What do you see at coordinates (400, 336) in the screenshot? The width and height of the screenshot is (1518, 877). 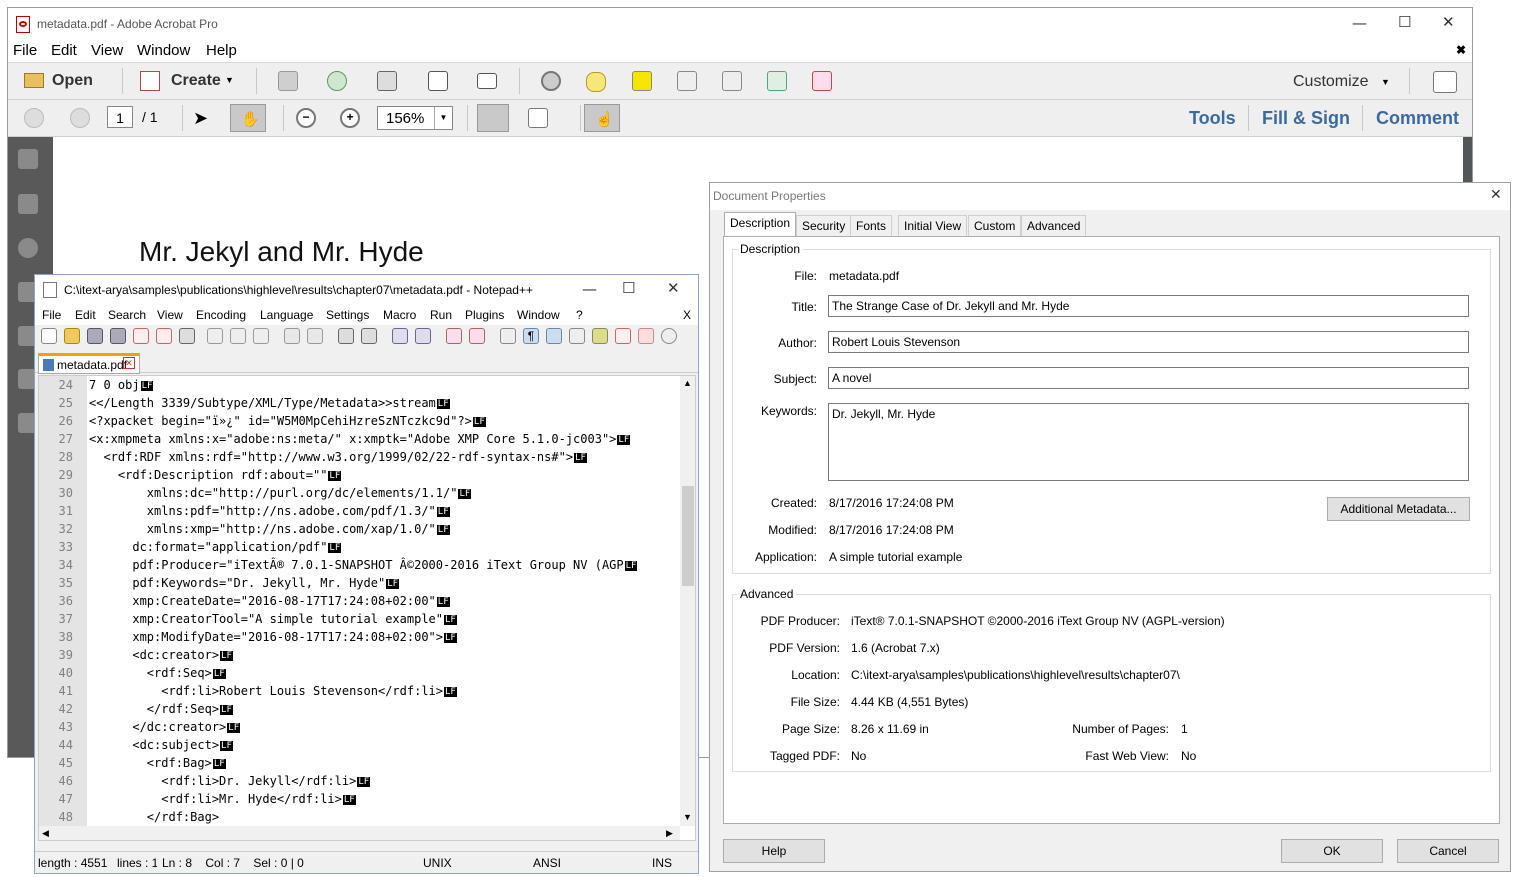 I see `zoom-in-icon` at bounding box center [400, 336].